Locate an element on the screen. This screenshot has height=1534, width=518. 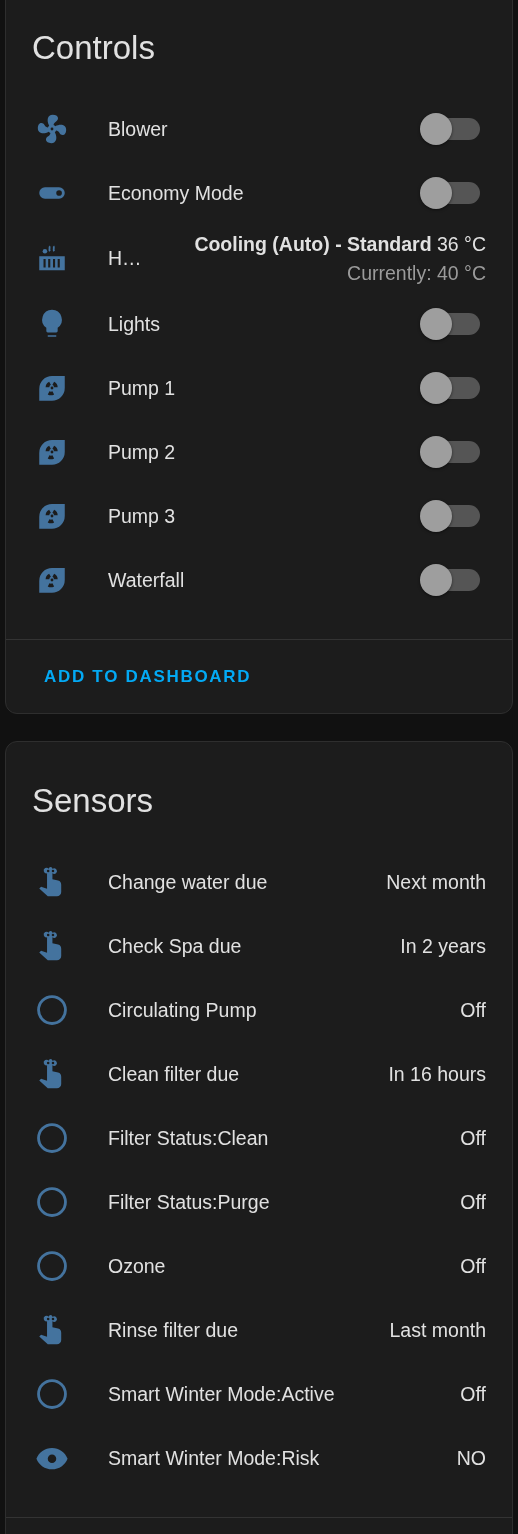
sensor-name: Clean filter due is located at coordinates (248, 1074).